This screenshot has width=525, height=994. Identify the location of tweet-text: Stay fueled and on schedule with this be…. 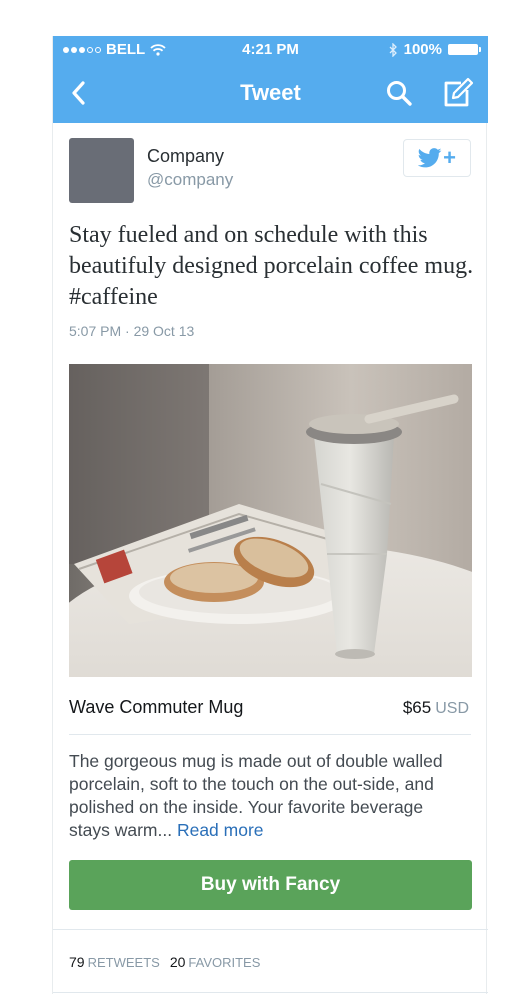
(271, 266).